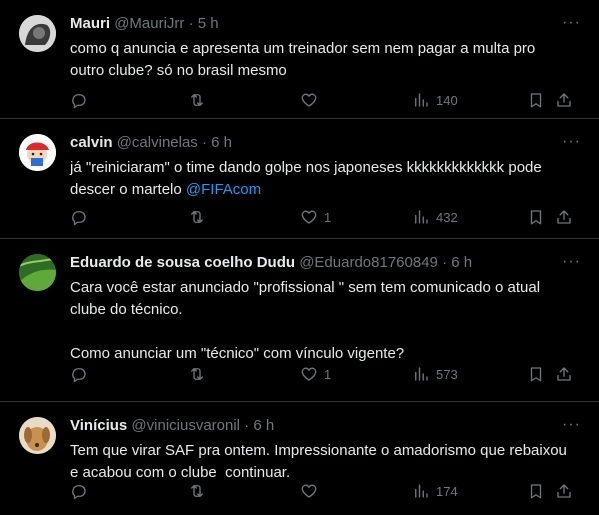  Describe the element at coordinates (90, 23) in the screenshot. I see `display-name: Mauri` at that location.